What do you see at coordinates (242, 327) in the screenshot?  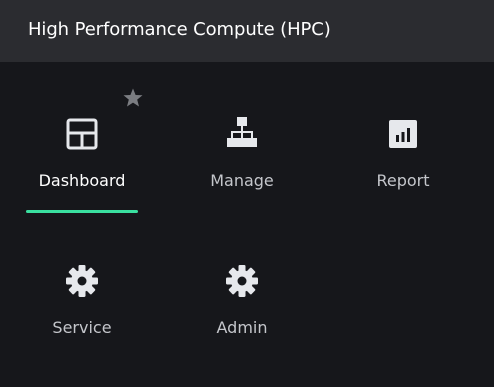 I see `tile-label-admin: Admin` at bounding box center [242, 327].